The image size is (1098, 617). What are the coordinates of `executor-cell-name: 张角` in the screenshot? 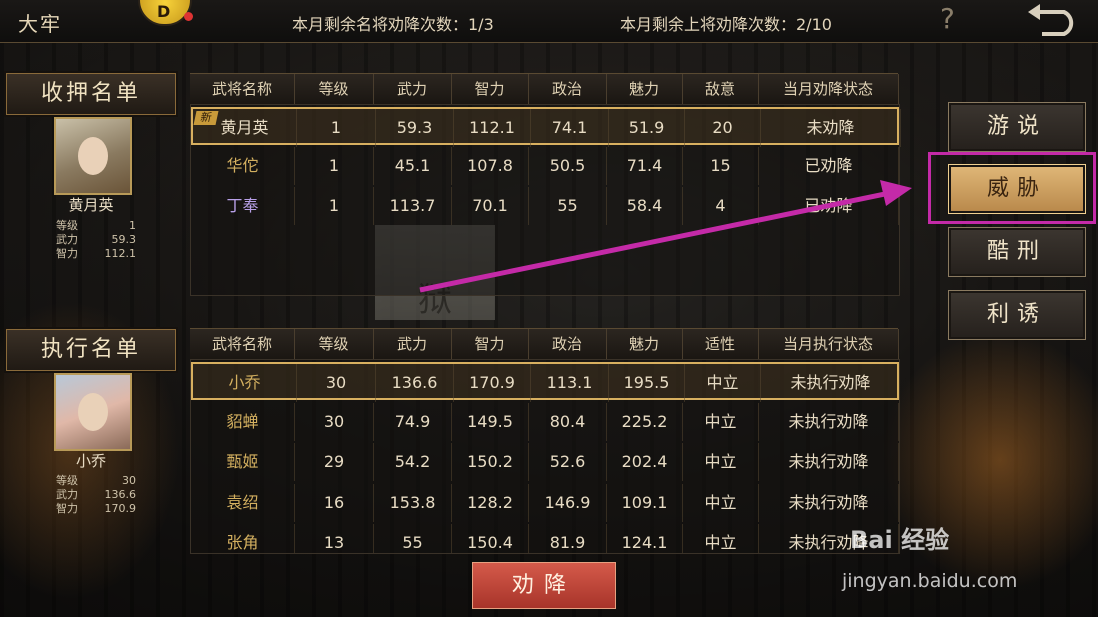 It's located at (243, 538).